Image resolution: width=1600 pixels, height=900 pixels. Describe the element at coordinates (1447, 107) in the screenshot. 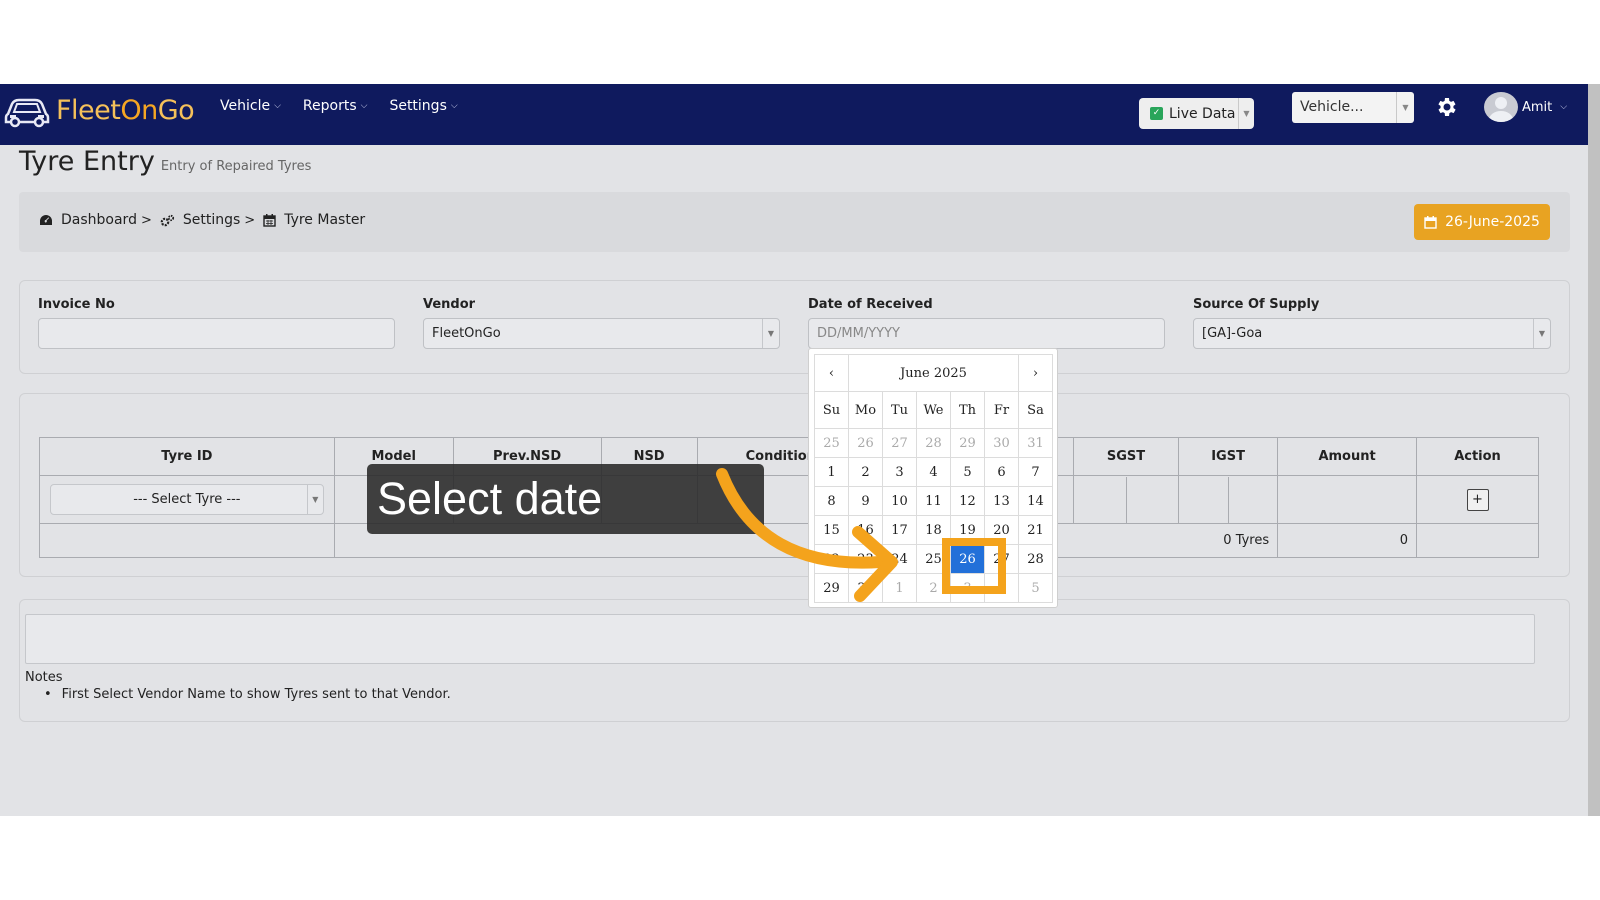

I see `gear-icon` at that location.